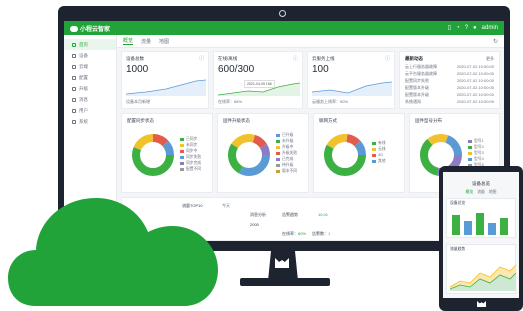 The image size is (523, 311). I want to click on phone-frame: 设备总览 概览 流量 地图 设备总览 流量趋势, so click(481, 238).